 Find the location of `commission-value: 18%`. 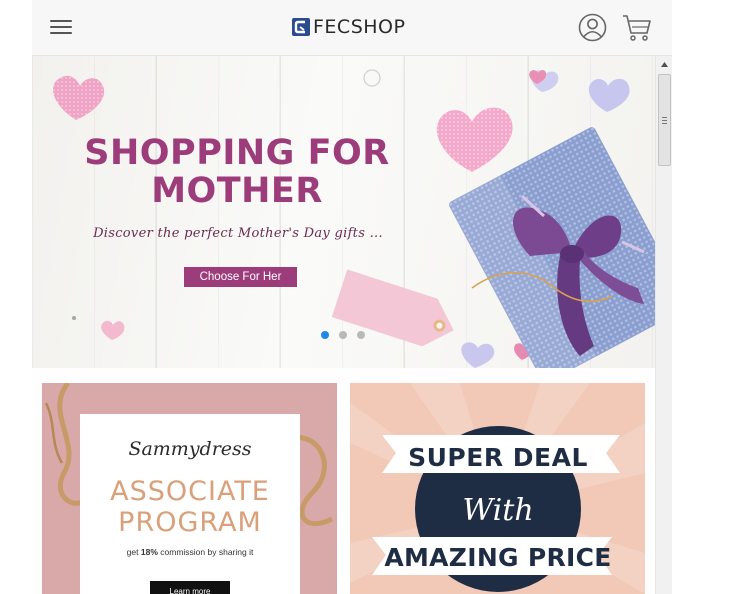

commission-value: 18% is located at coordinates (149, 552).